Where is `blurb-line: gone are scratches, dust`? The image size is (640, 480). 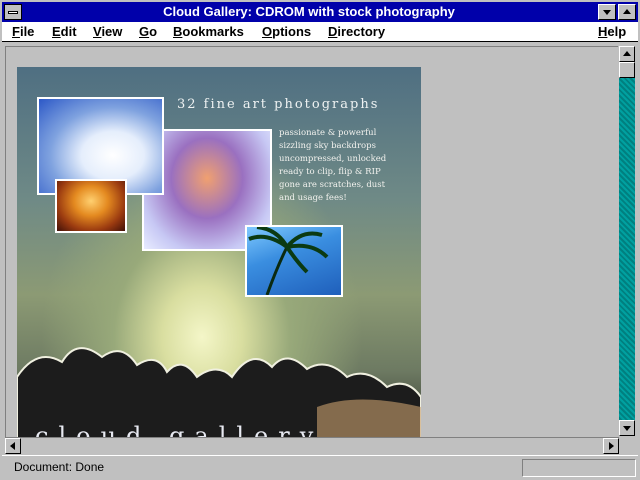
blurb-line: gone are scratches, dust is located at coordinates (332, 185).